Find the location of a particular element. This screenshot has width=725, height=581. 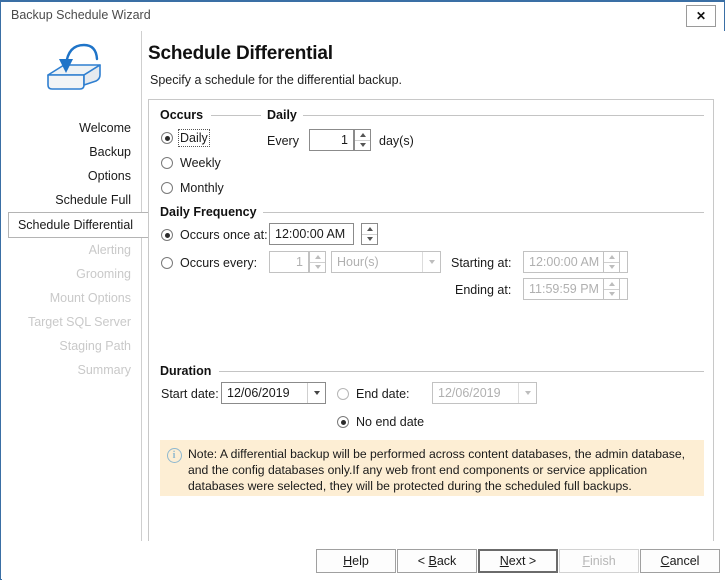

wizard-button-bar: HHelpelp < Back Next > Finish Cancel is located at coordinates (363, 561).